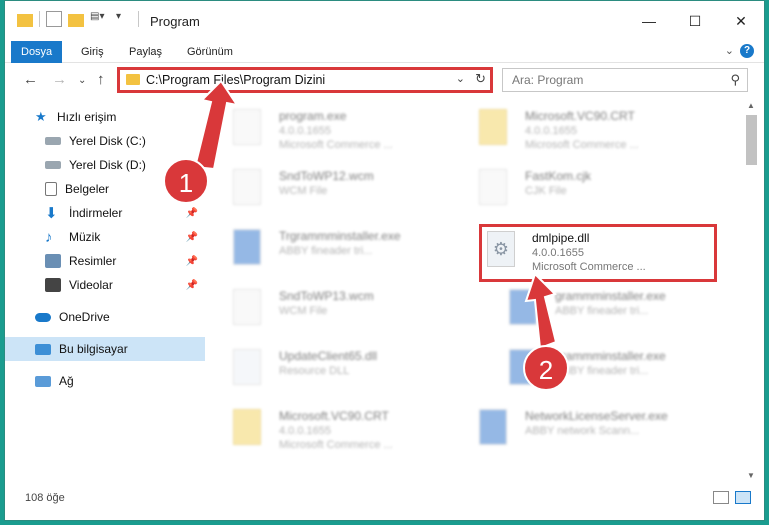  What do you see at coordinates (743, 497) in the screenshot?
I see `large-icons-view-icon` at bounding box center [743, 497].